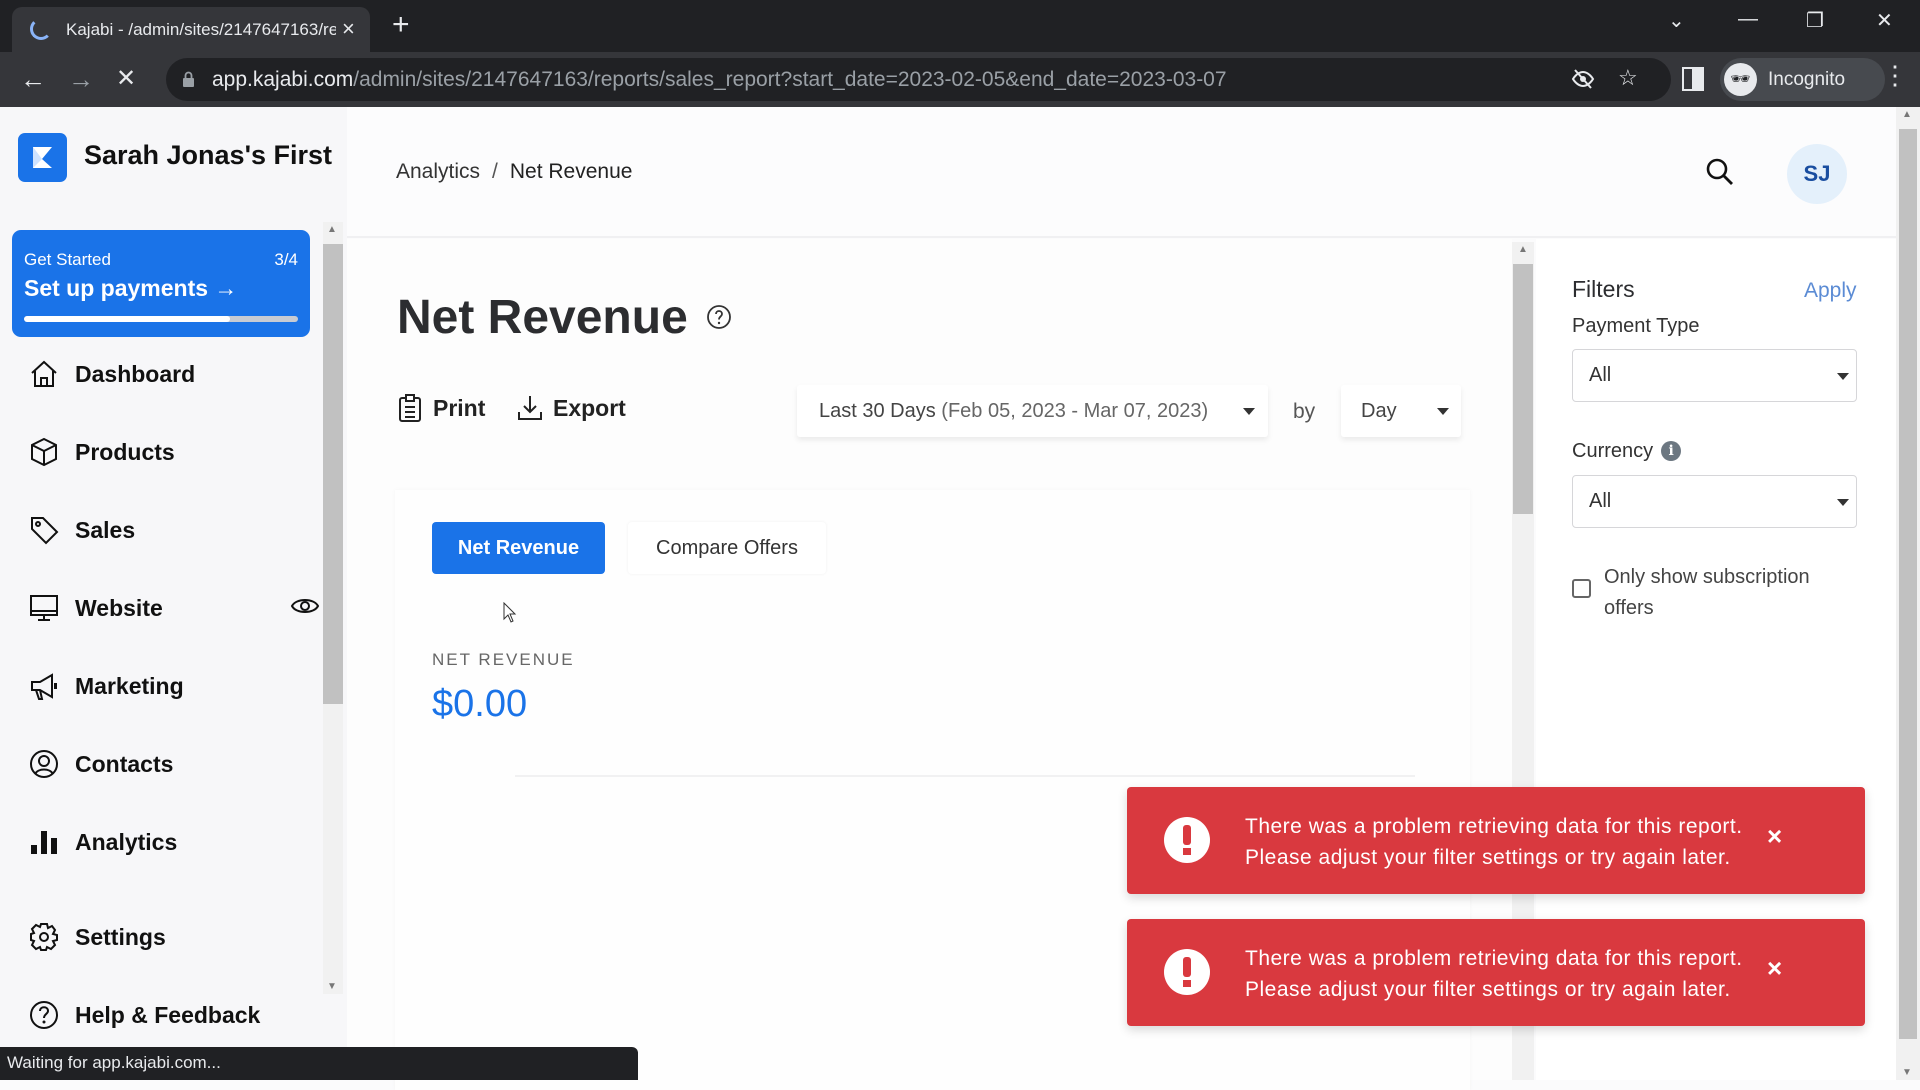  Describe the element at coordinates (45, 531) in the screenshot. I see `tag-icon` at that location.